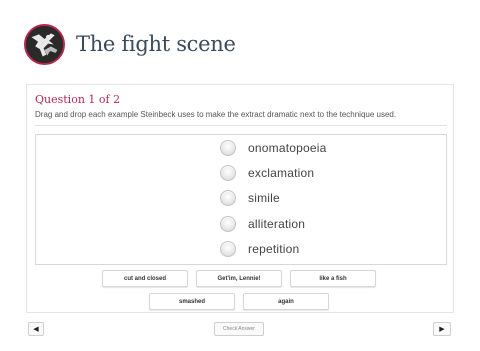  I want to click on question-title: Question 1 of 2, so click(78, 99).